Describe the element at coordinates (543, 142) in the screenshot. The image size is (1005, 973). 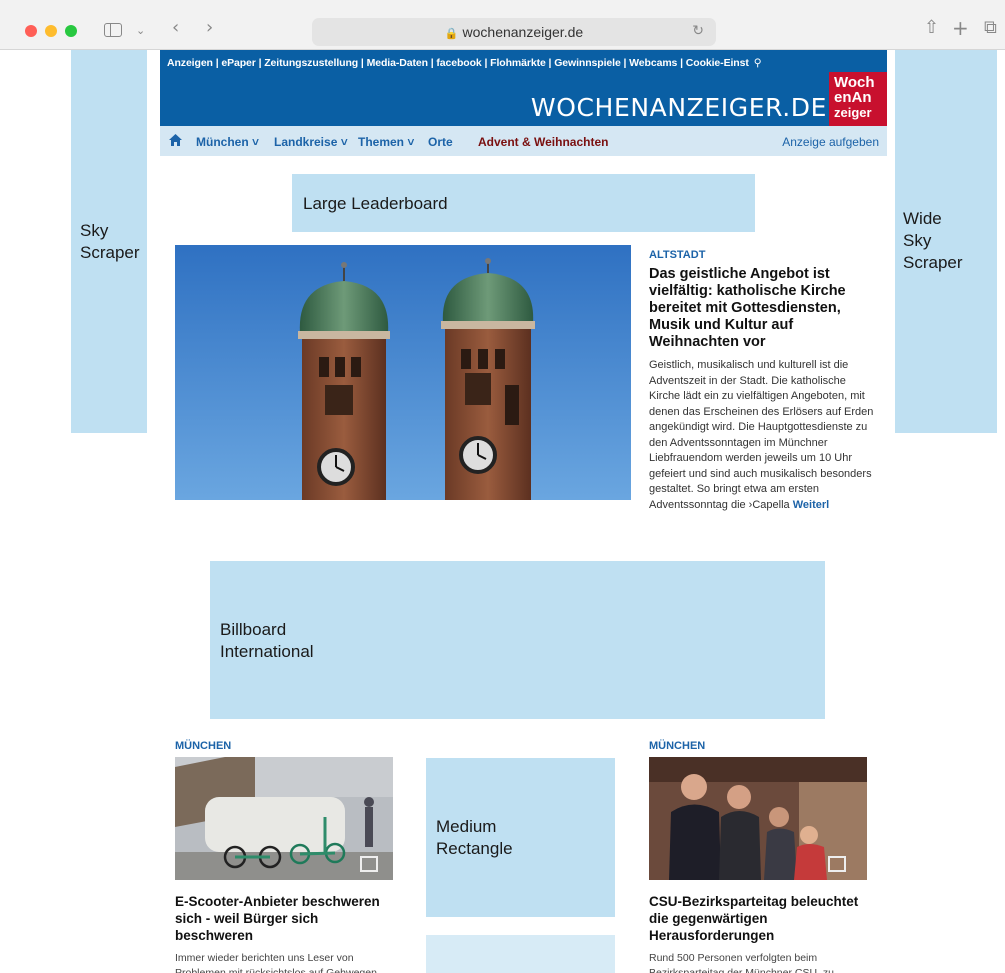
I see `nav-item-advent: Advent & Weihnachten` at that location.